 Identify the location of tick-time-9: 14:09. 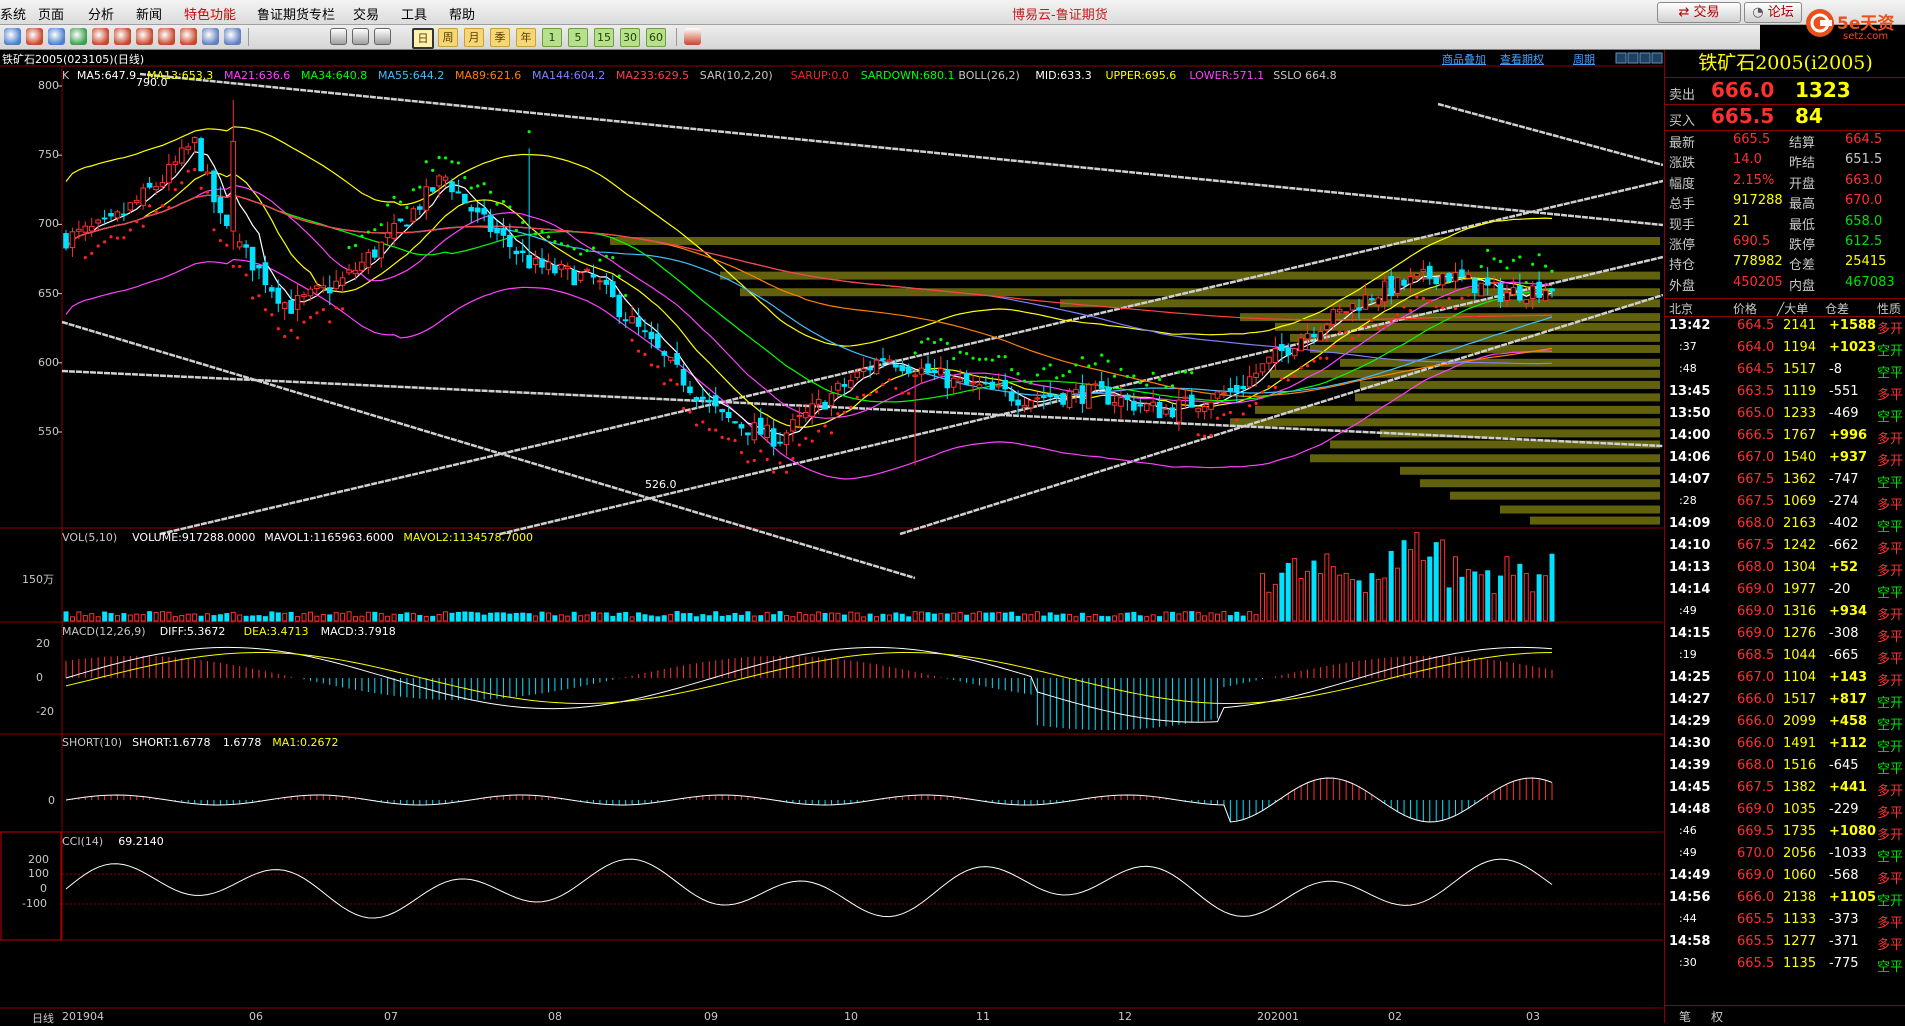
(1690, 523).